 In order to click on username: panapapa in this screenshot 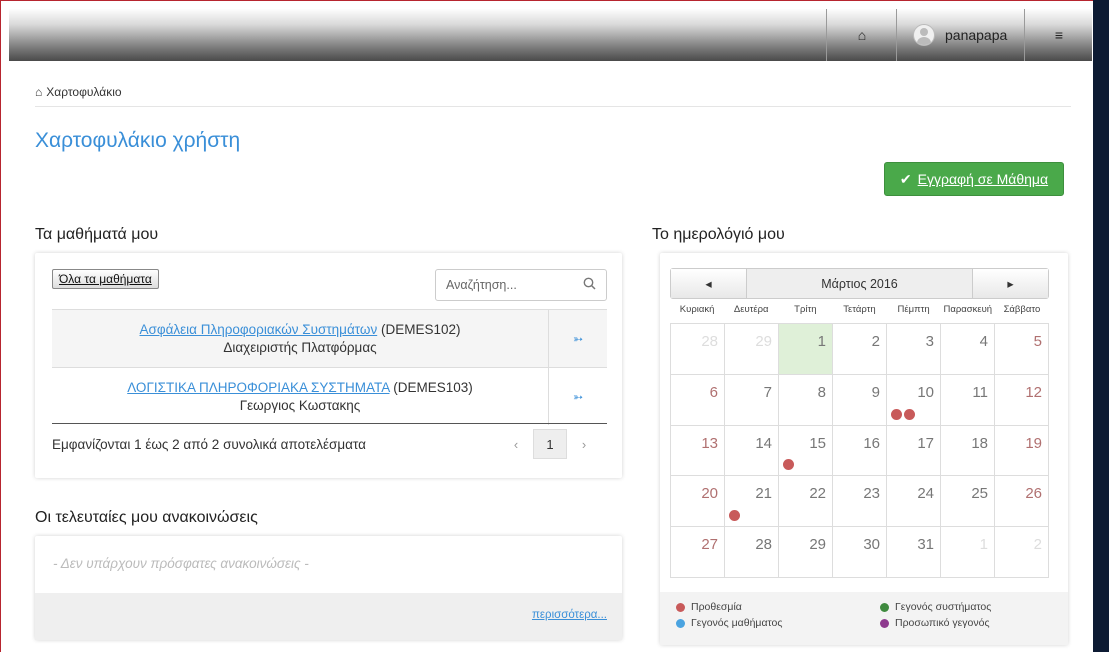, I will do `click(976, 35)`.